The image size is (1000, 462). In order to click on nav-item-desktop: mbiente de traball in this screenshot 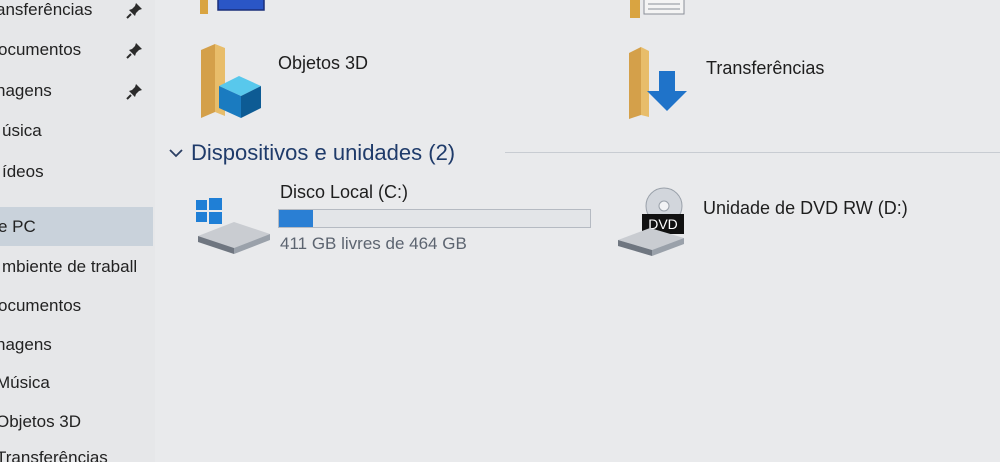, I will do `click(76, 267)`.